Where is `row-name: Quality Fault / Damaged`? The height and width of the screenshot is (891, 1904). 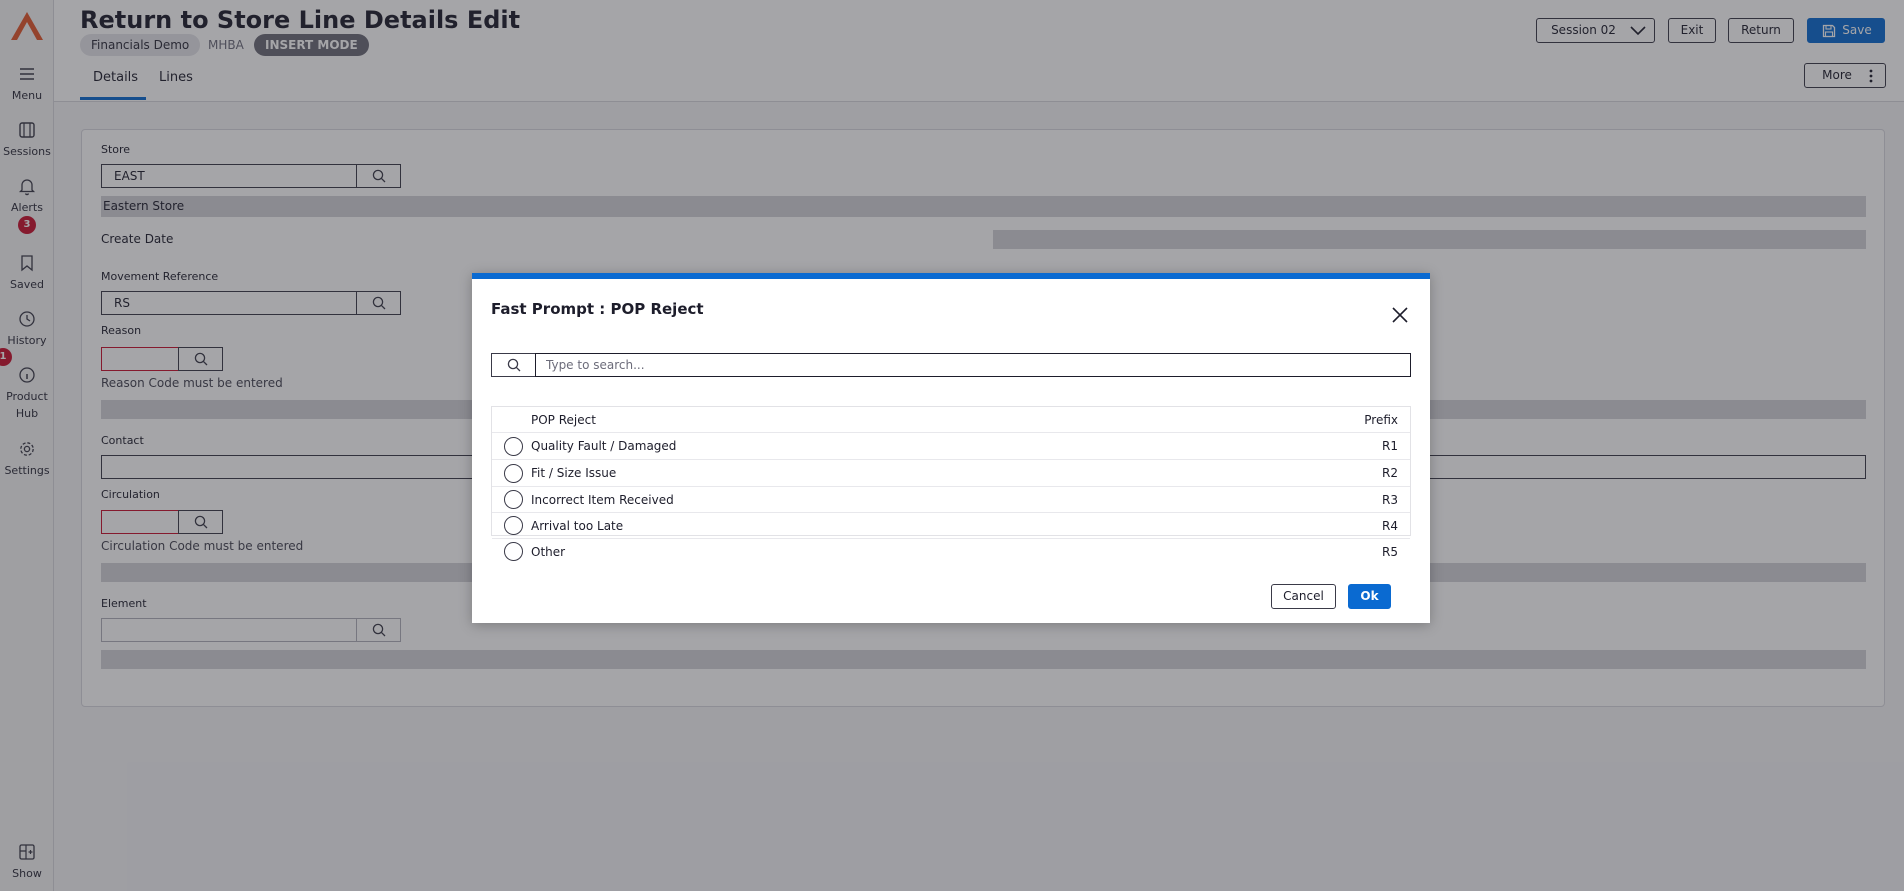
row-name: Quality Fault / Damaged is located at coordinates (604, 446).